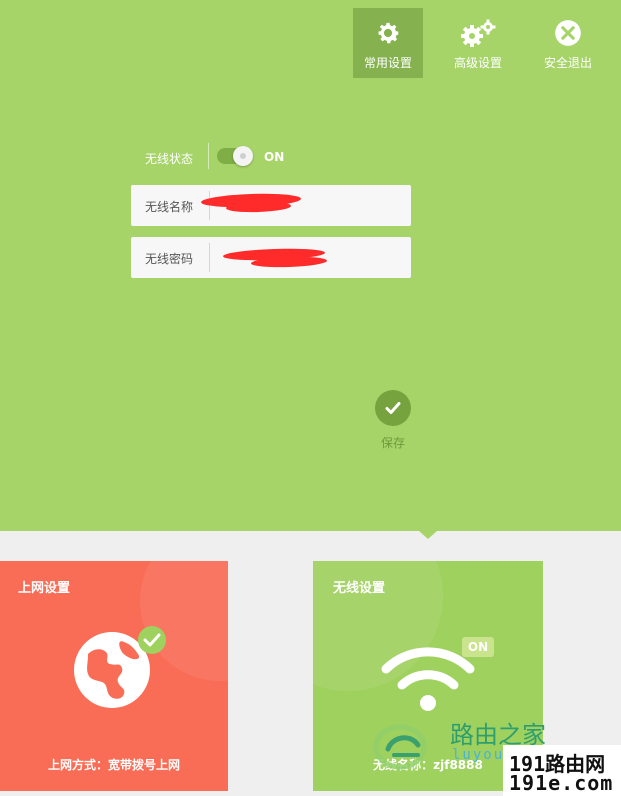 This screenshot has width=621, height=796. I want to click on internet-card-subtitle: 上网方式：宽带拨号上网, so click(113, 765).